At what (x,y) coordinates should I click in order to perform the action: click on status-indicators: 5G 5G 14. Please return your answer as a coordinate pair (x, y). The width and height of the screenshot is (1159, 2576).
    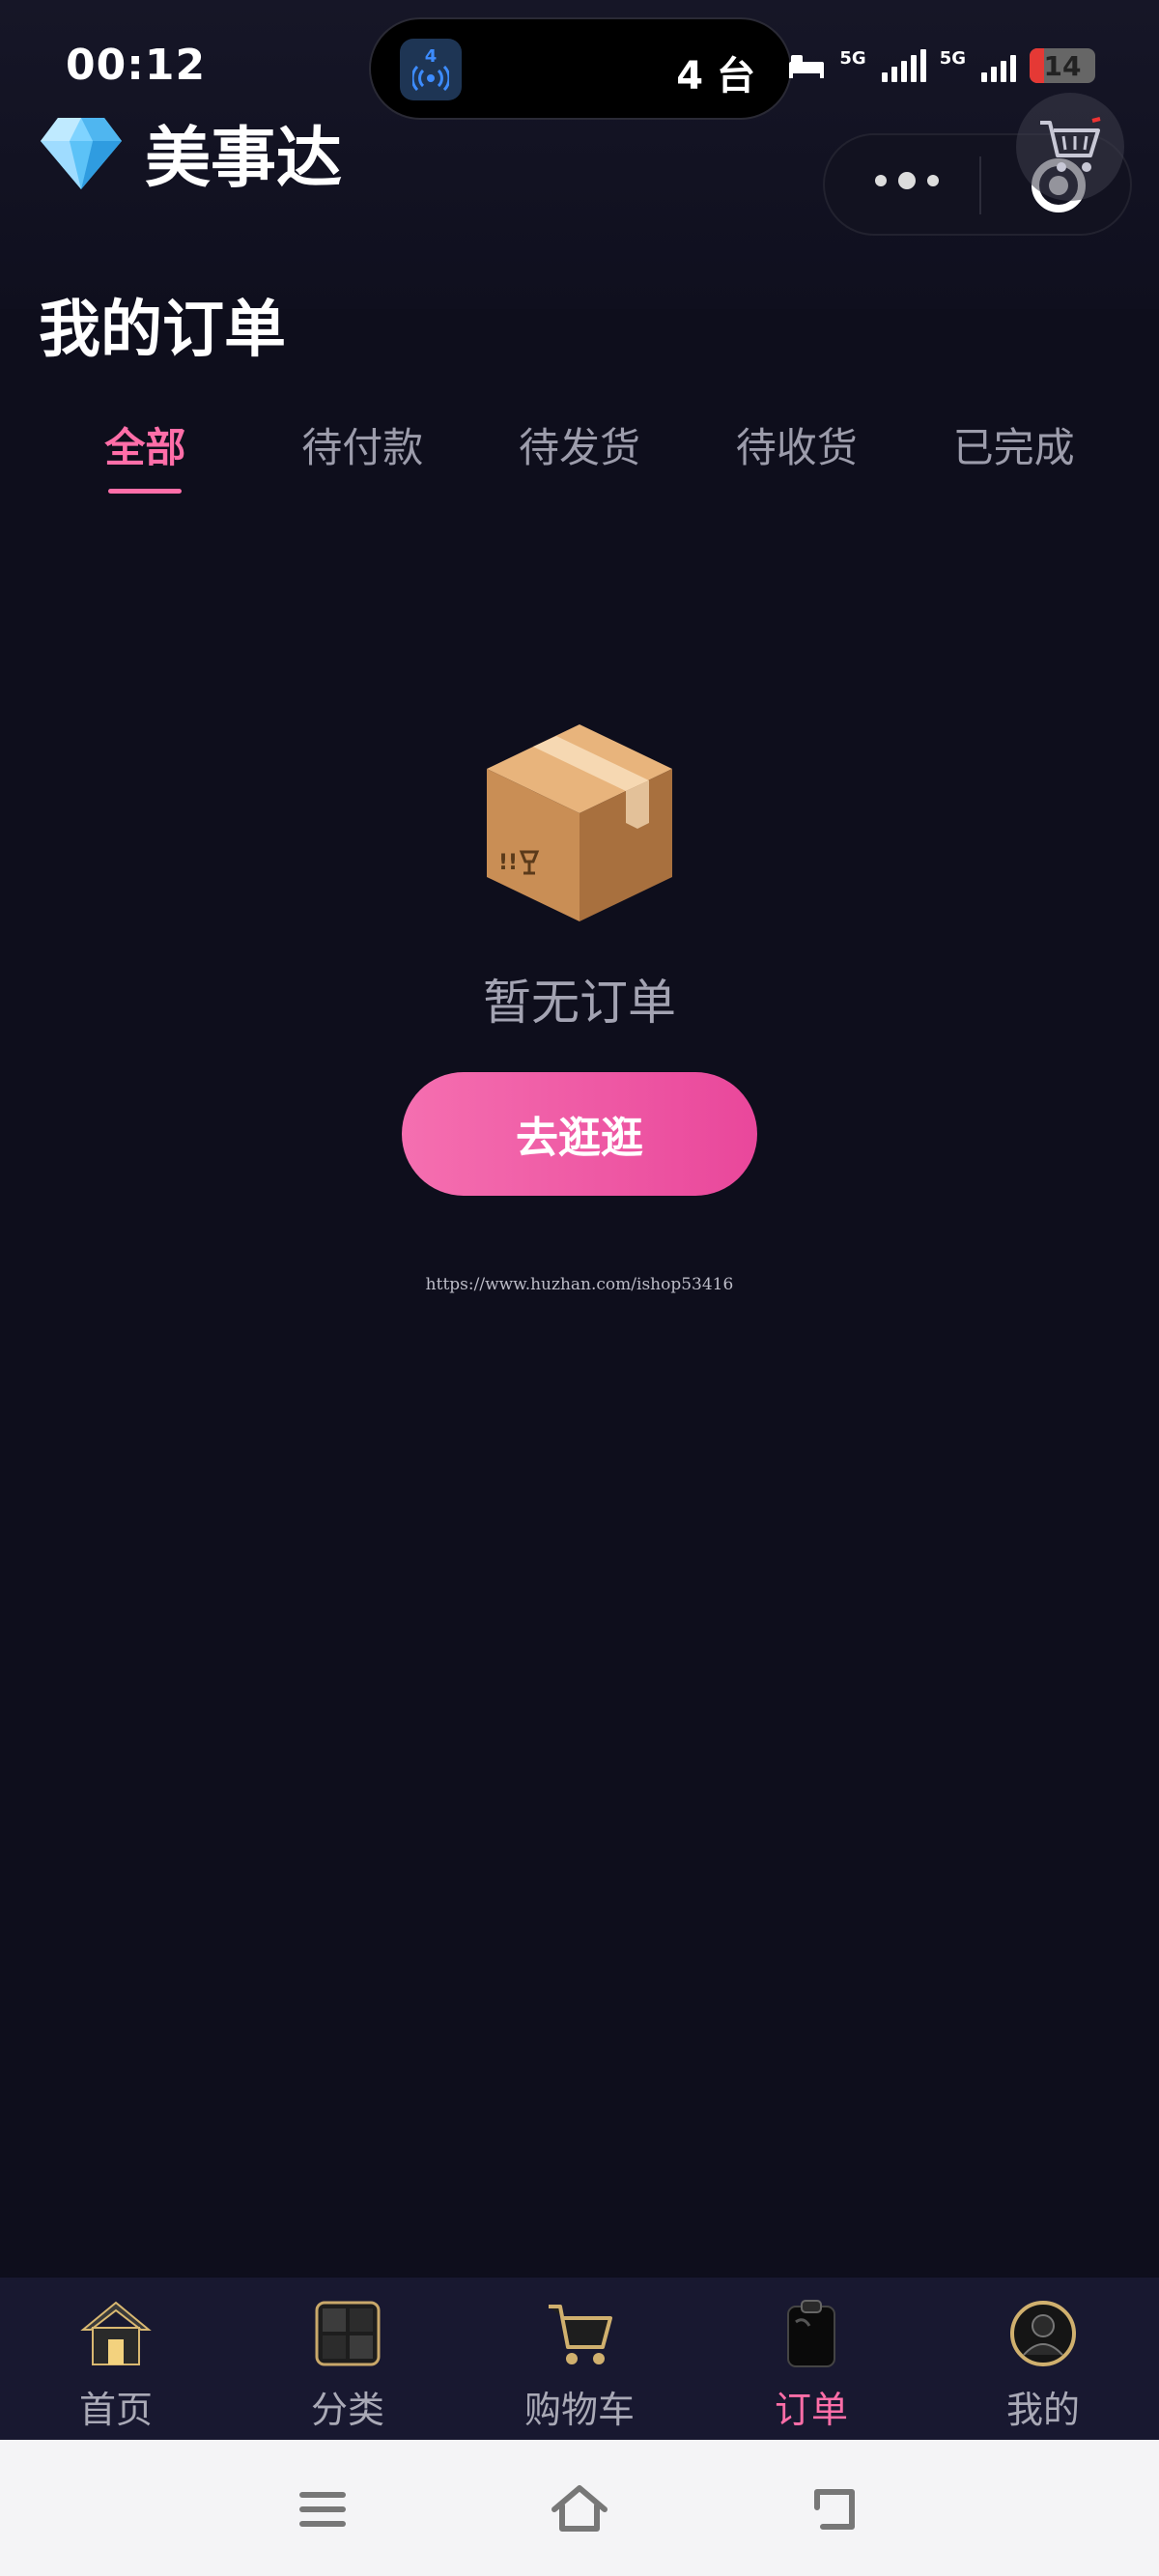
    Looking at the image, I should click on (941, 65).